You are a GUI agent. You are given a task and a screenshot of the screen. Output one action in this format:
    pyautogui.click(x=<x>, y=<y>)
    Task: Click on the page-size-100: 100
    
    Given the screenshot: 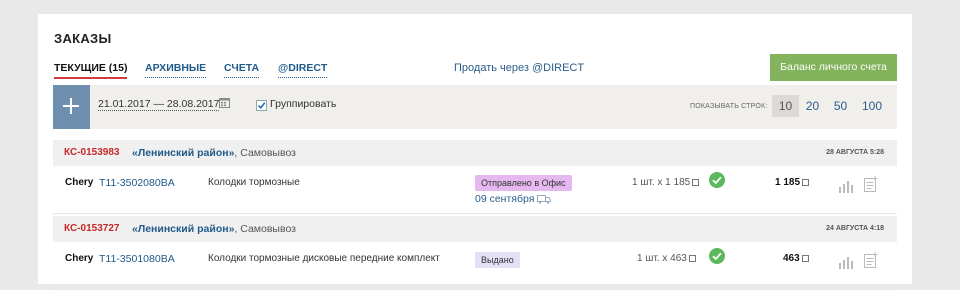 What is the action you would take?
    pyautogui.click(x=872, y=106)
    